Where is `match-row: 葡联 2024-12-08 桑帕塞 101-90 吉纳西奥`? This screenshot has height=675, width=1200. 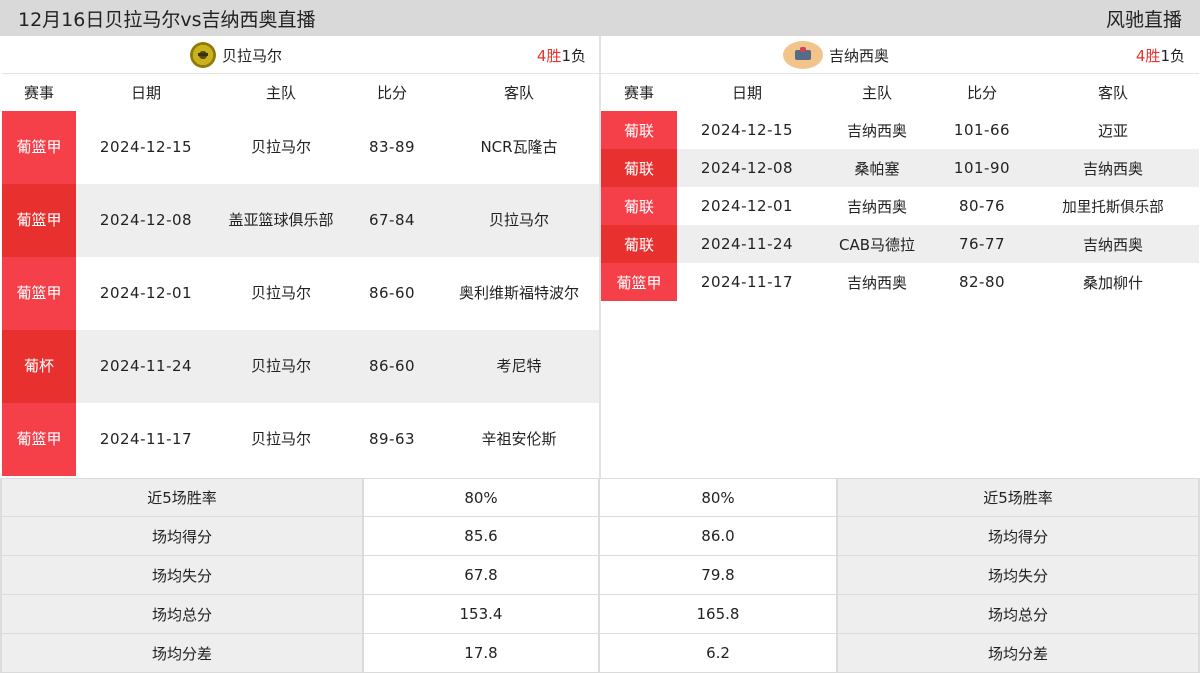
match-row: 葡联 2024-12-08 桑帕塞 101-90 吉纳西奥 is located at coordinates (900, 168).